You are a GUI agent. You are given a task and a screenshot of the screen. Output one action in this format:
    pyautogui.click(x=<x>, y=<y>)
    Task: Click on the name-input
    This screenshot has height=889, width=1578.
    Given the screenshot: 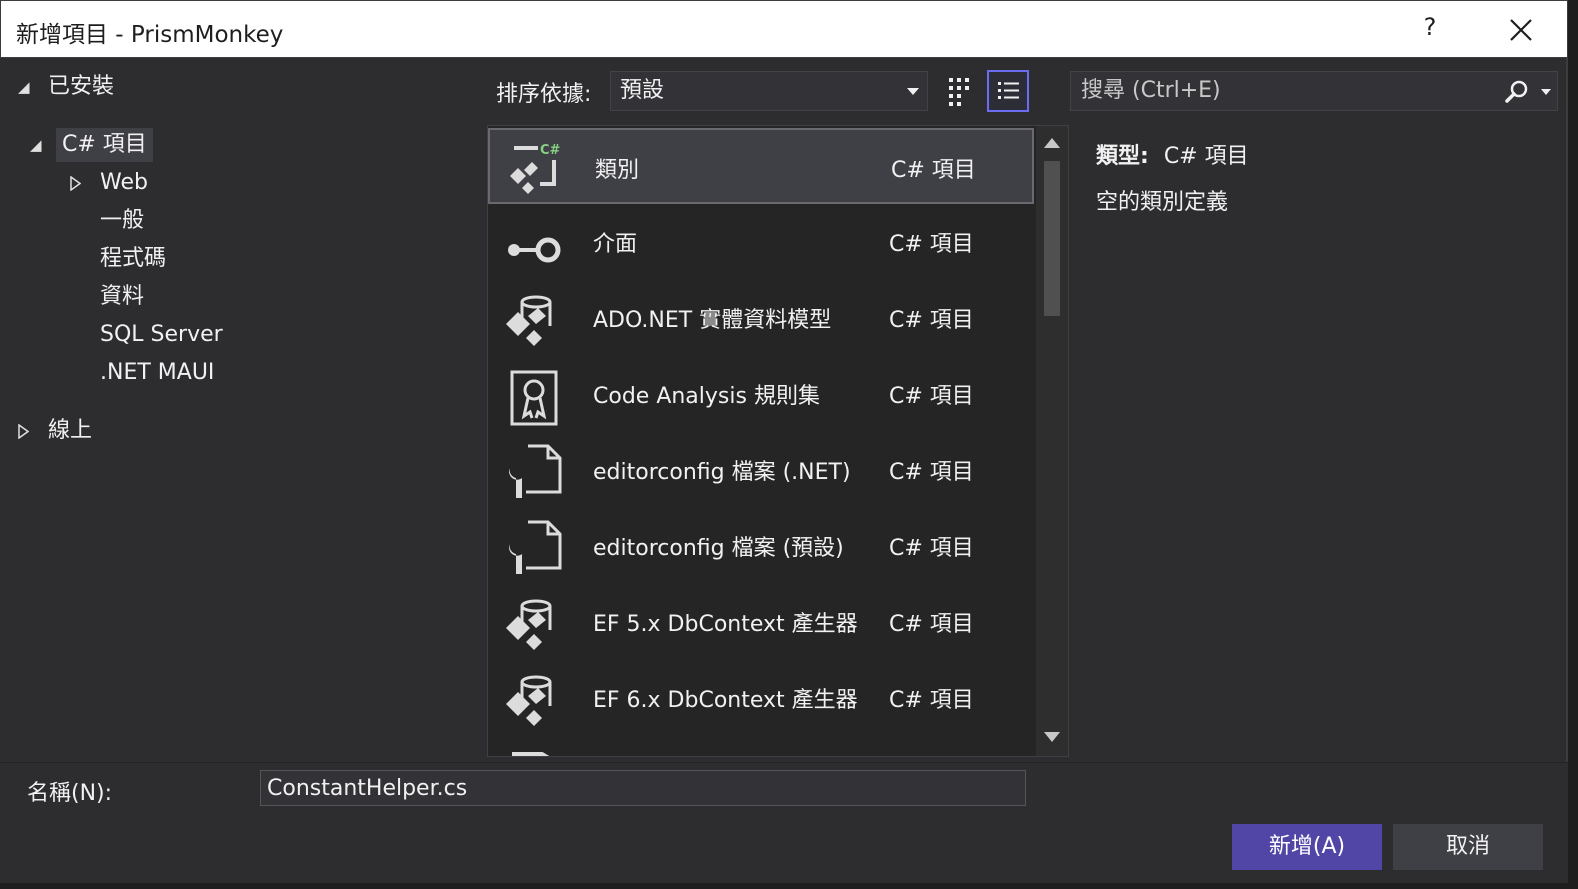 What is the action you would take?
    pyautogui.click(x=643, y=788)
    